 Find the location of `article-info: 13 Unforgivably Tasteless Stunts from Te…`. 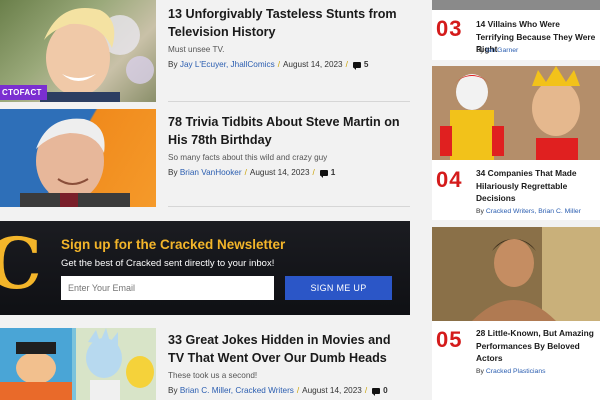

article-info: 13 Unforgivably Tasteless Stunts from Te… is located at coordinates (289, 37).